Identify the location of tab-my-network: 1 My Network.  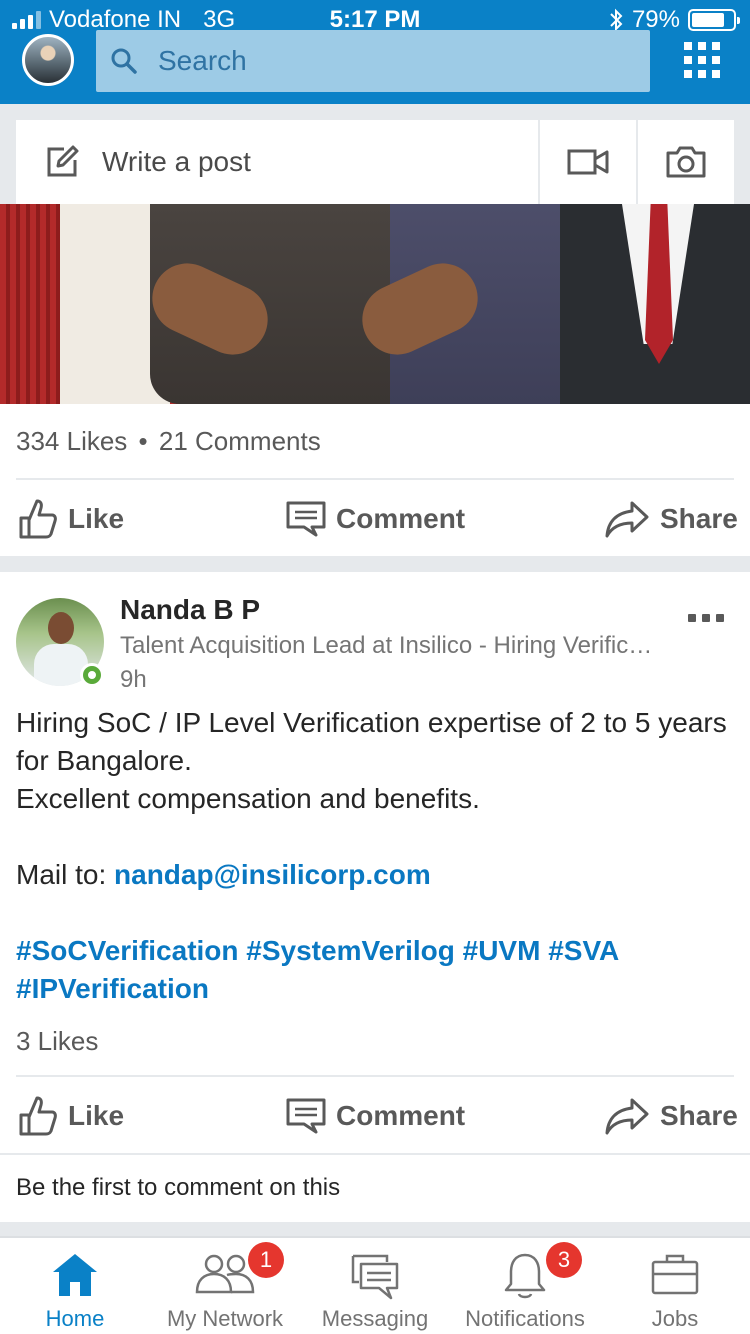
(225, 1286).